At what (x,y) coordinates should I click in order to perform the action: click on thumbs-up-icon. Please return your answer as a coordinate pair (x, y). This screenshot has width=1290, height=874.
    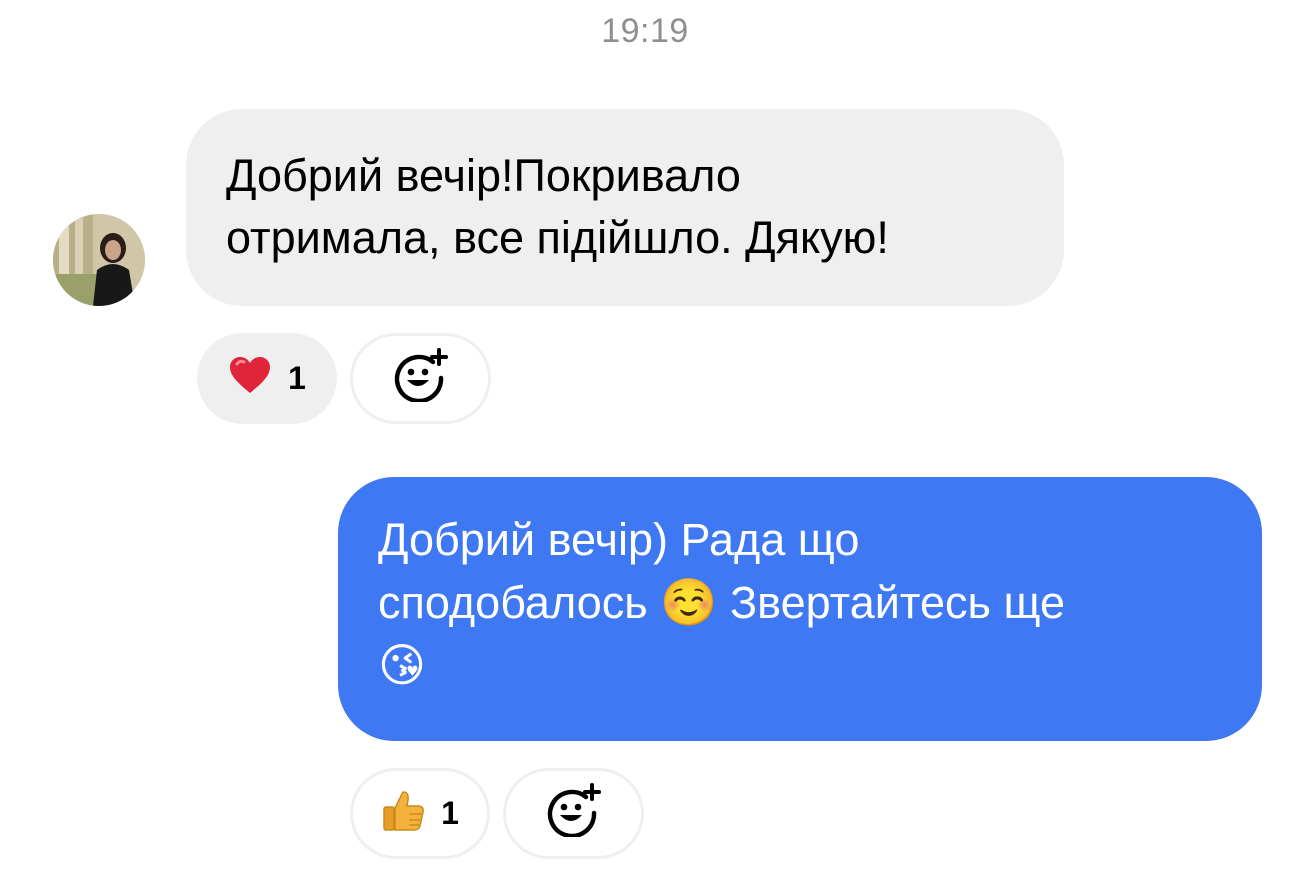
    Looking at the image, I should click on (403, 814).